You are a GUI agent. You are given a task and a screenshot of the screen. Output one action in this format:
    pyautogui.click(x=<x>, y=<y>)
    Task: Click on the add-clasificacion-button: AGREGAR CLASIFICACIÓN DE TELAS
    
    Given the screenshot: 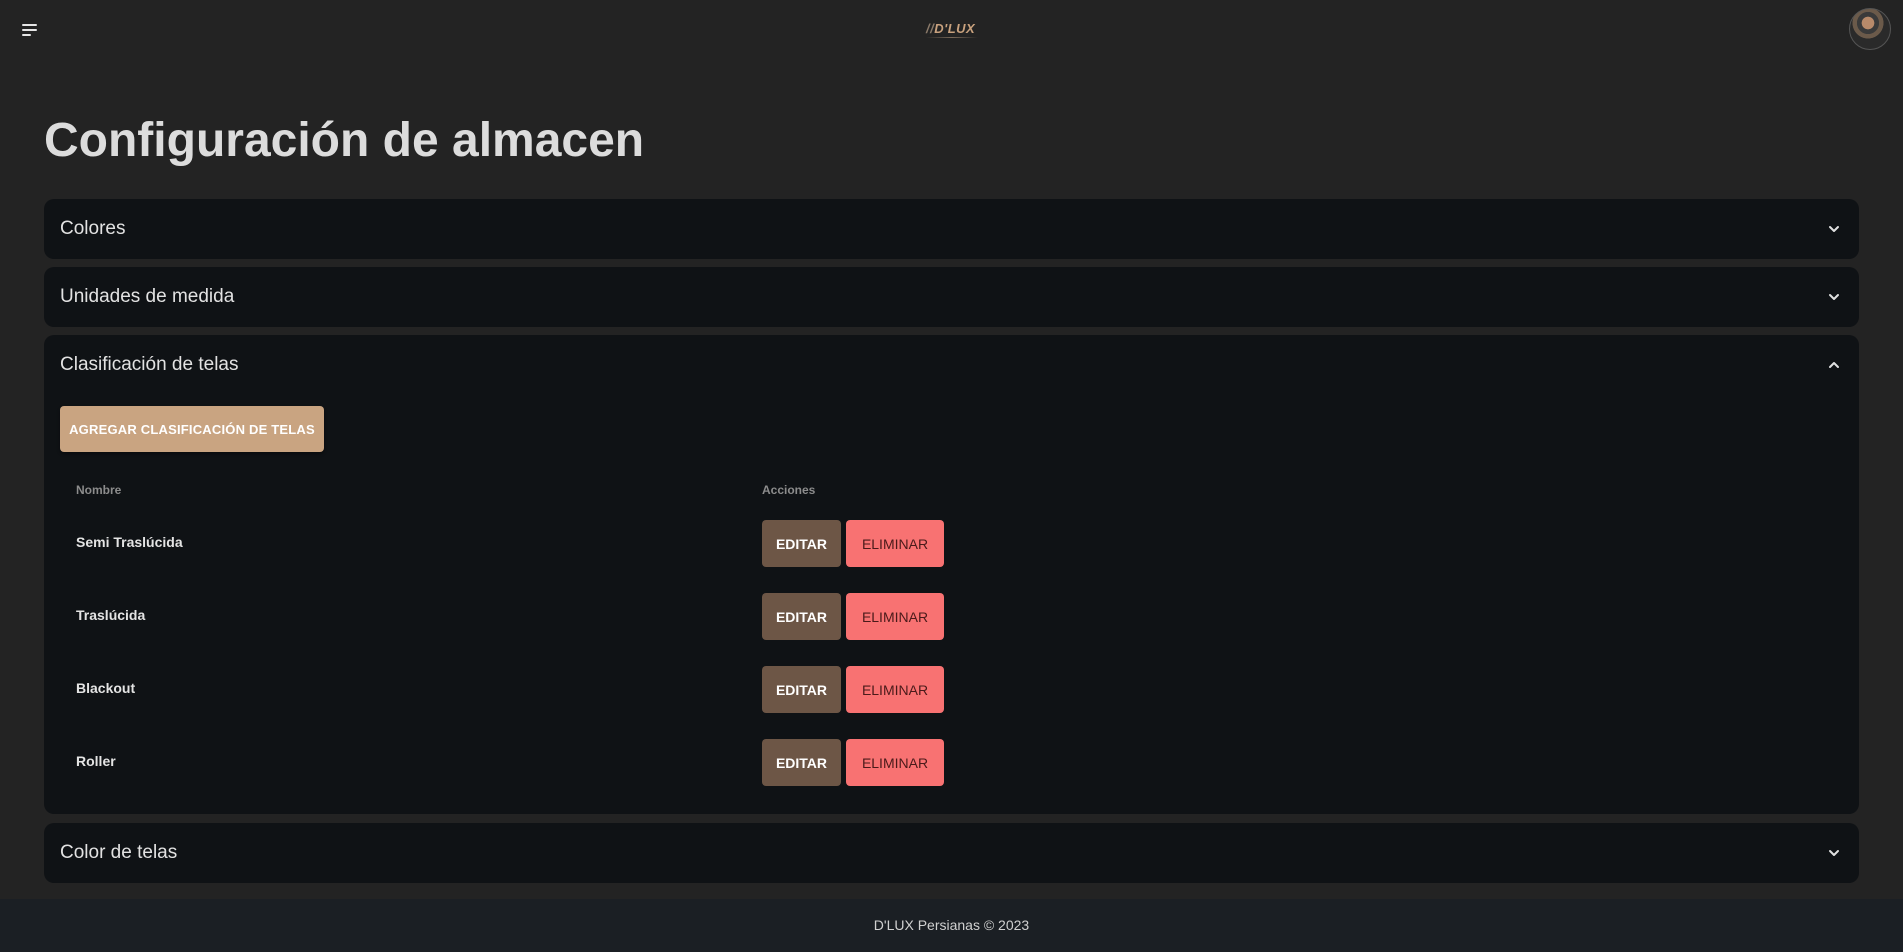 What is the action you would take?
    pyautogui.click(x=192, y=429)
    